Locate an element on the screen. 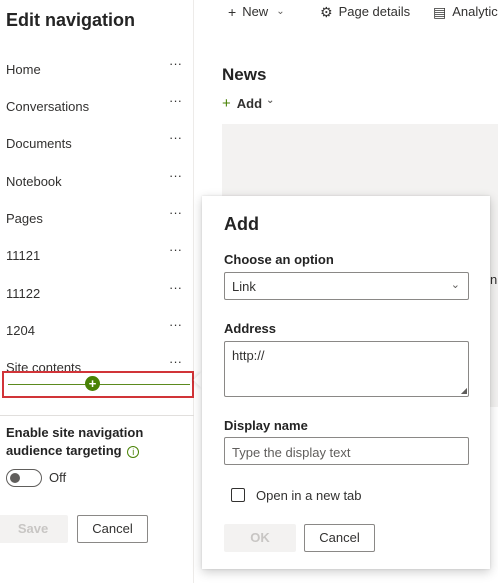  analytics-command: ▤ Analytic is located at coordinates (465, 12).